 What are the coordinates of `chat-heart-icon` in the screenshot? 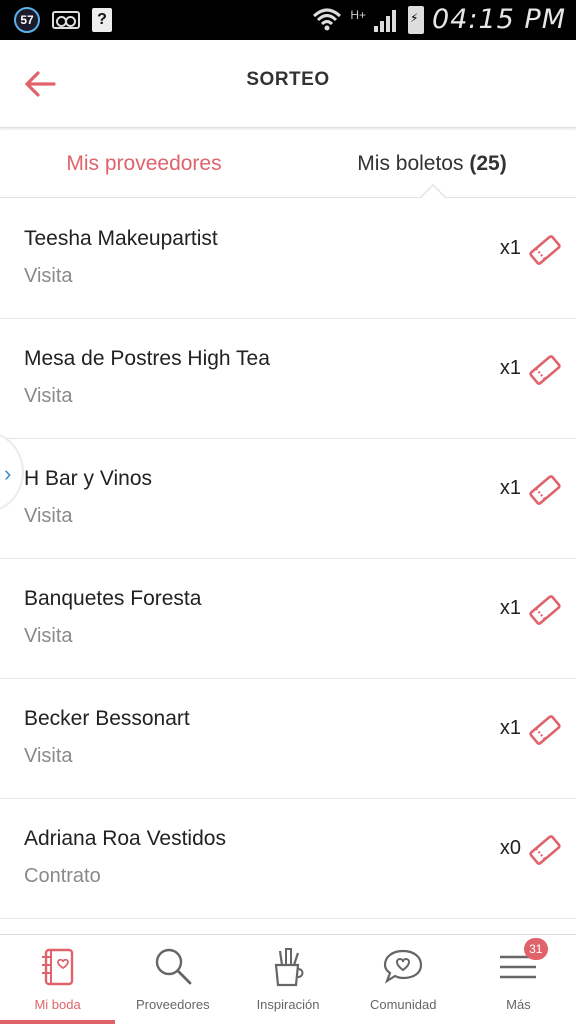 It's located at (403, 966).